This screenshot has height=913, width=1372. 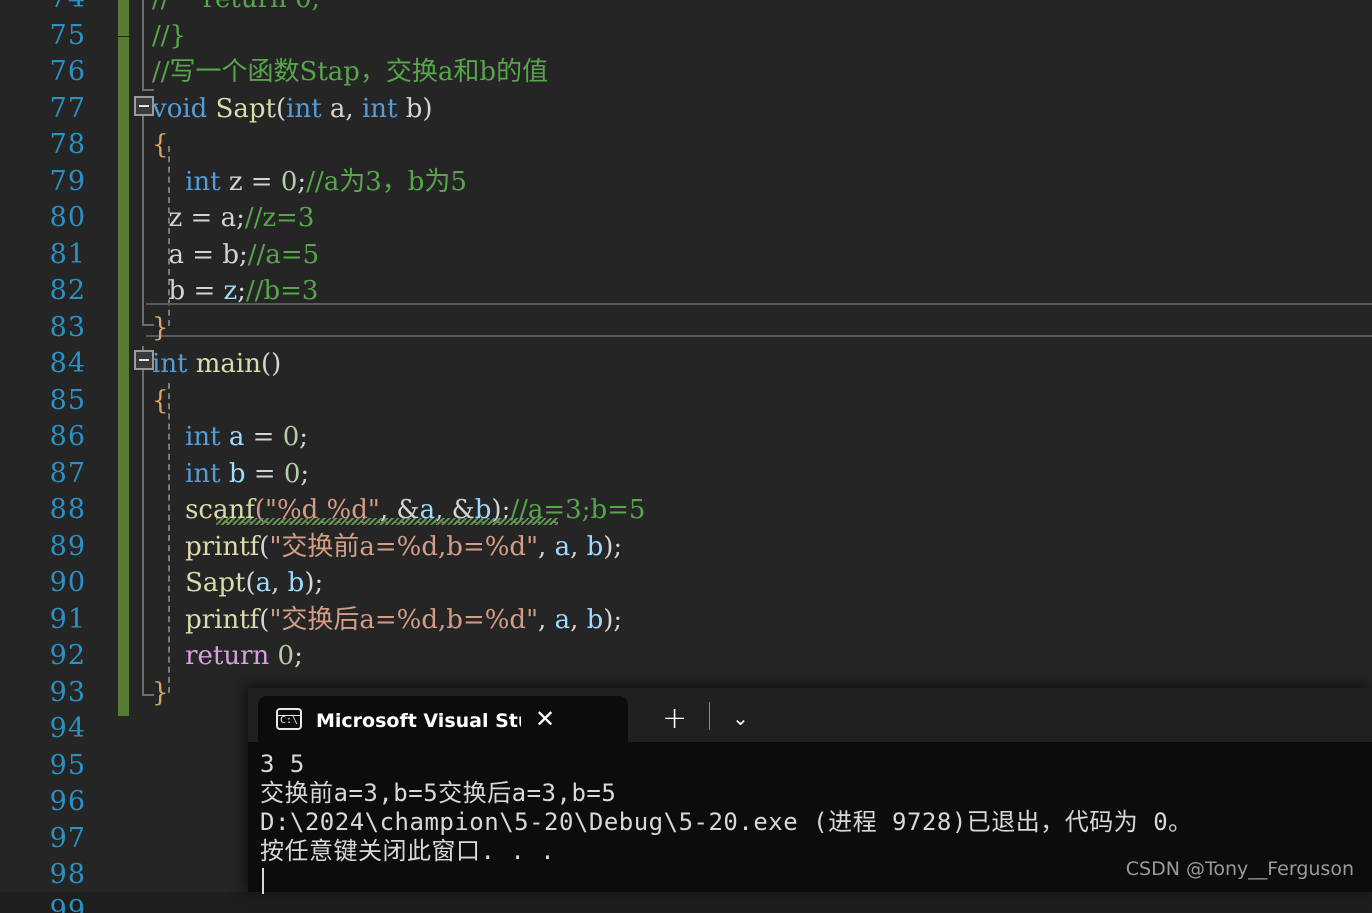 What do you see at coordinates (67, 546) in the screenshot?
I see `line-number: 89` at bounding box center [67, 546].